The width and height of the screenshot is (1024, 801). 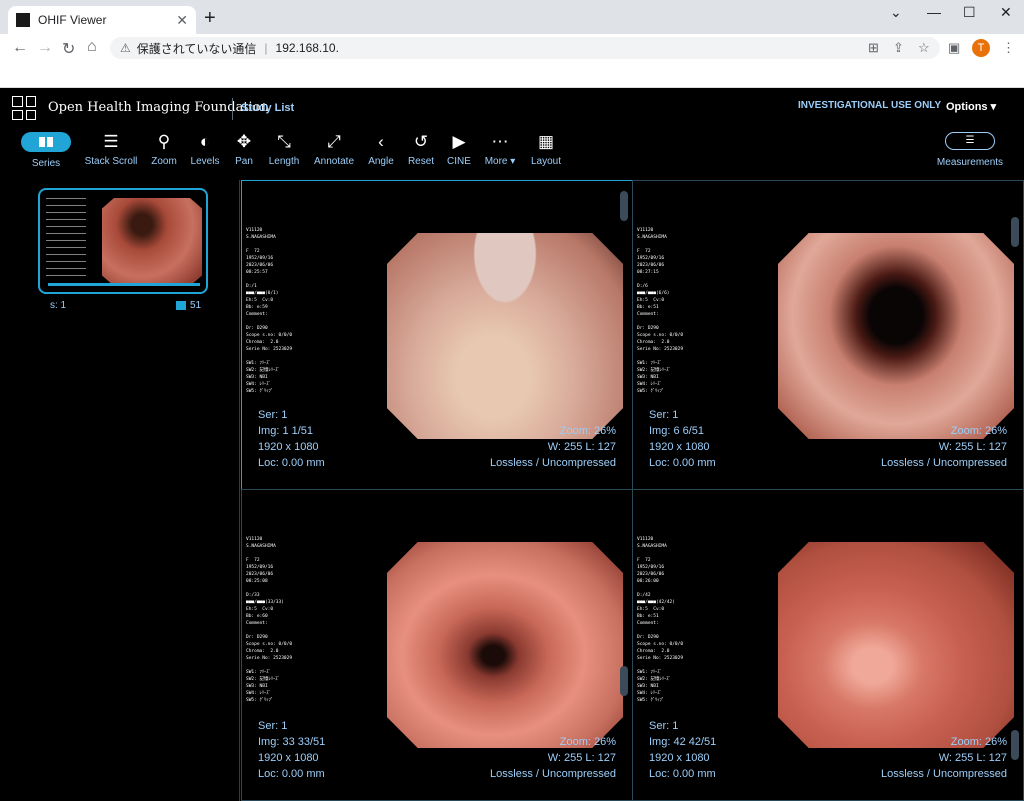 What do you see at coordinates (232, 109) in the screenshot?
I see `header-divider` at bounding box center [232, 109].